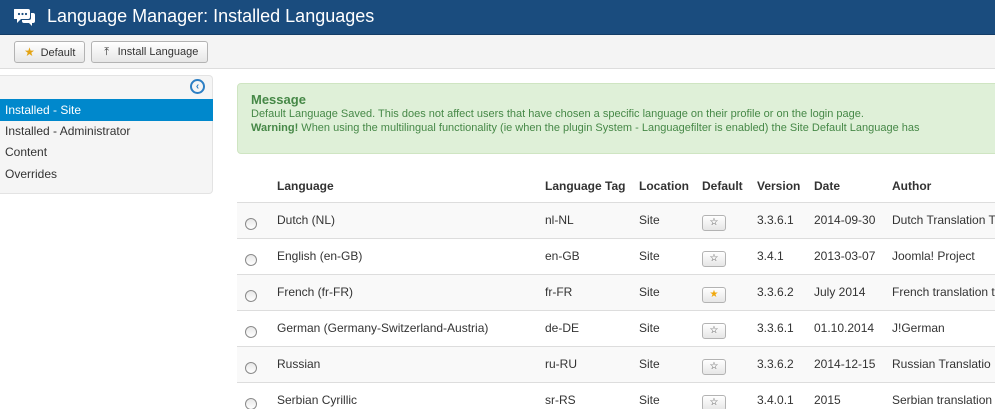 This screenshot has height=409, width=995. I want to click on warning-label: Warning!, so click(275, 128).